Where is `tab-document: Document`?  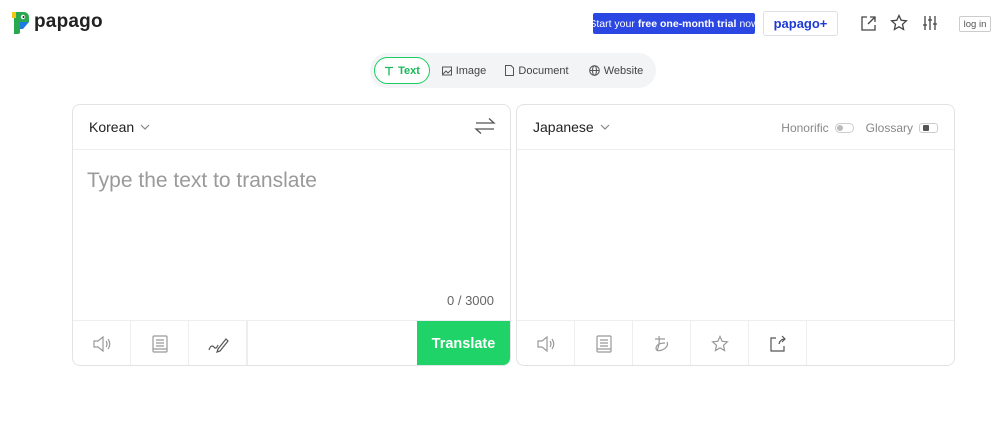
tab-document: Document is located at coordinates (537, 70).